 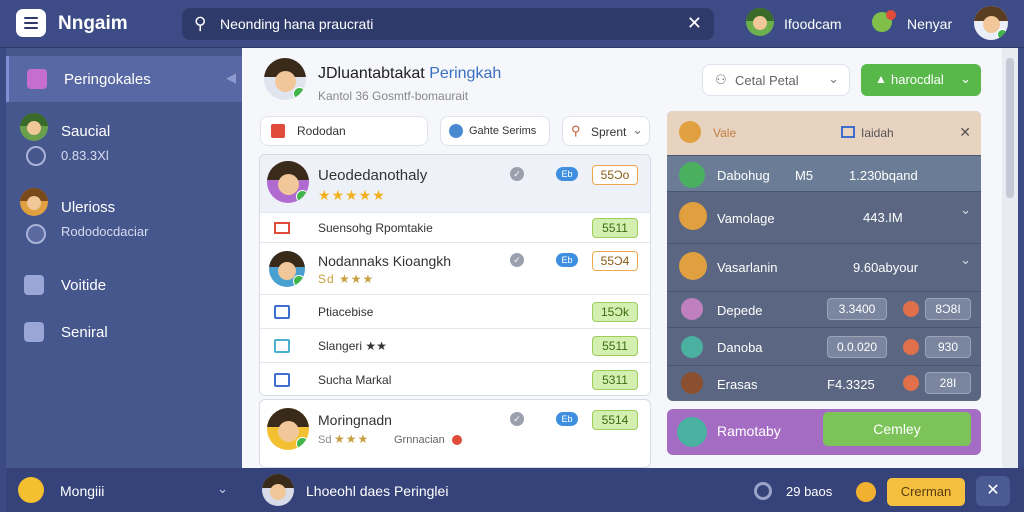 What do you see at coordinates (993, 491) in the screenshot?
I see `expand-icon: ✕` at bounding box center [993, 491].